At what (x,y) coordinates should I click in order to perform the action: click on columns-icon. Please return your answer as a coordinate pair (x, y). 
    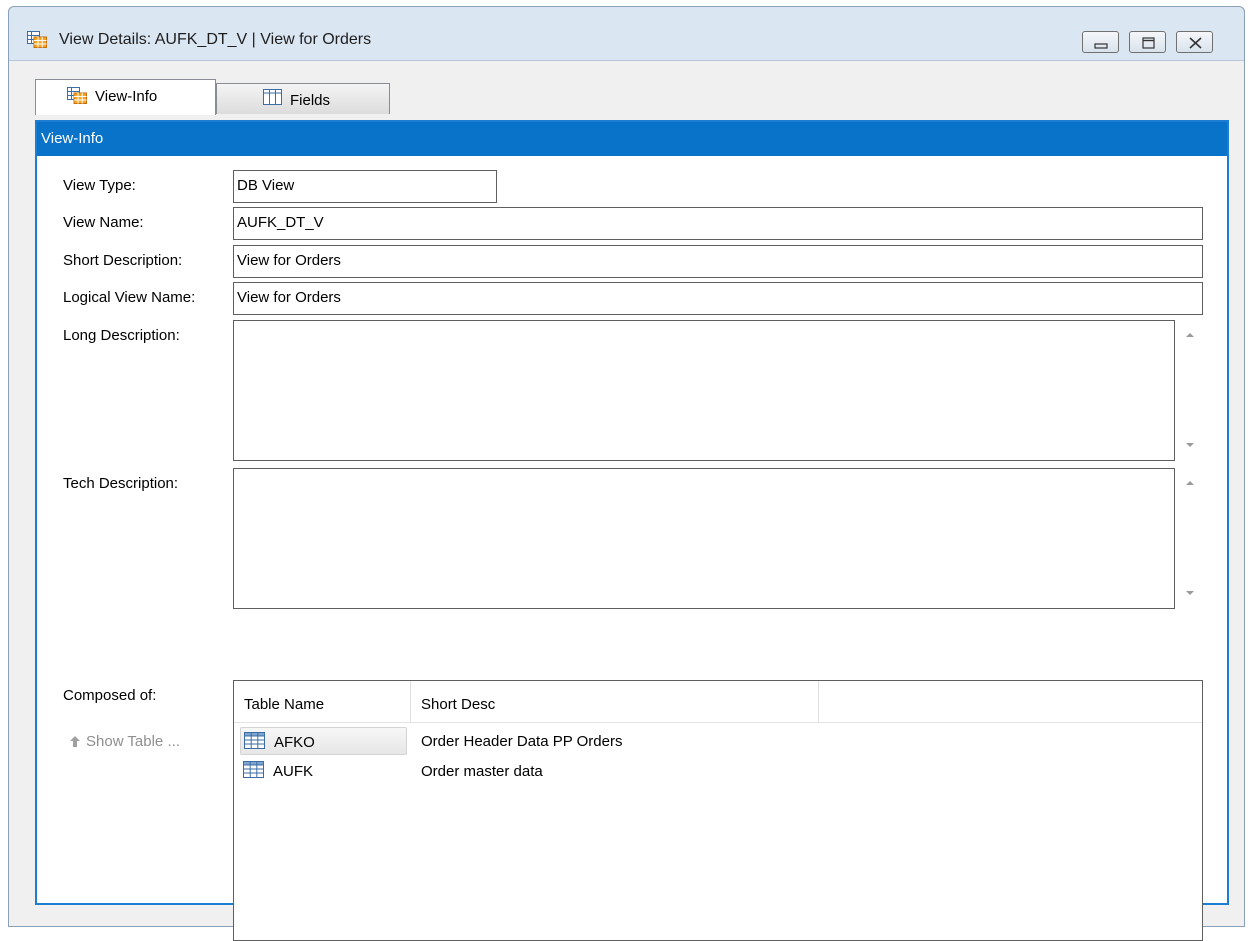
    Looking at the image, I should click on (272, 97).